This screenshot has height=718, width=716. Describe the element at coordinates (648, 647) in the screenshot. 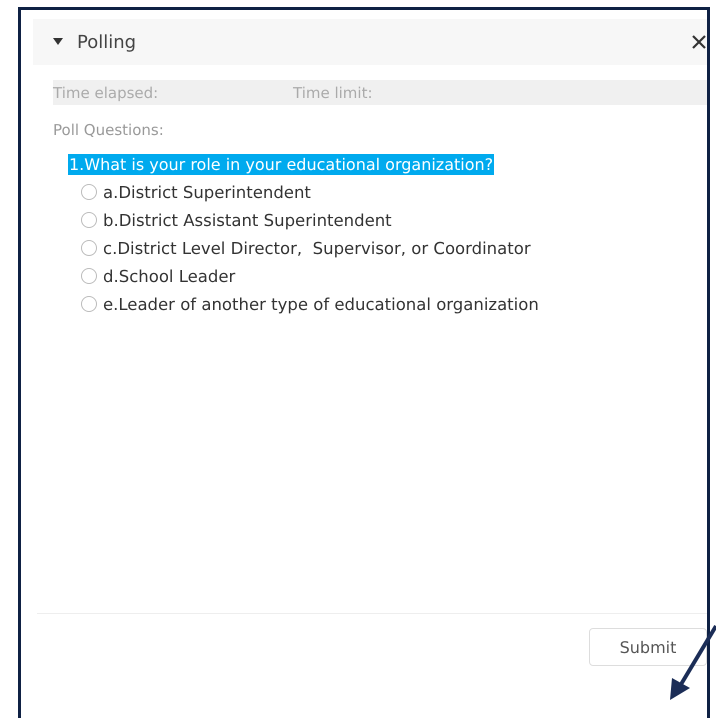

I see `submit-button: Submit` at that location.